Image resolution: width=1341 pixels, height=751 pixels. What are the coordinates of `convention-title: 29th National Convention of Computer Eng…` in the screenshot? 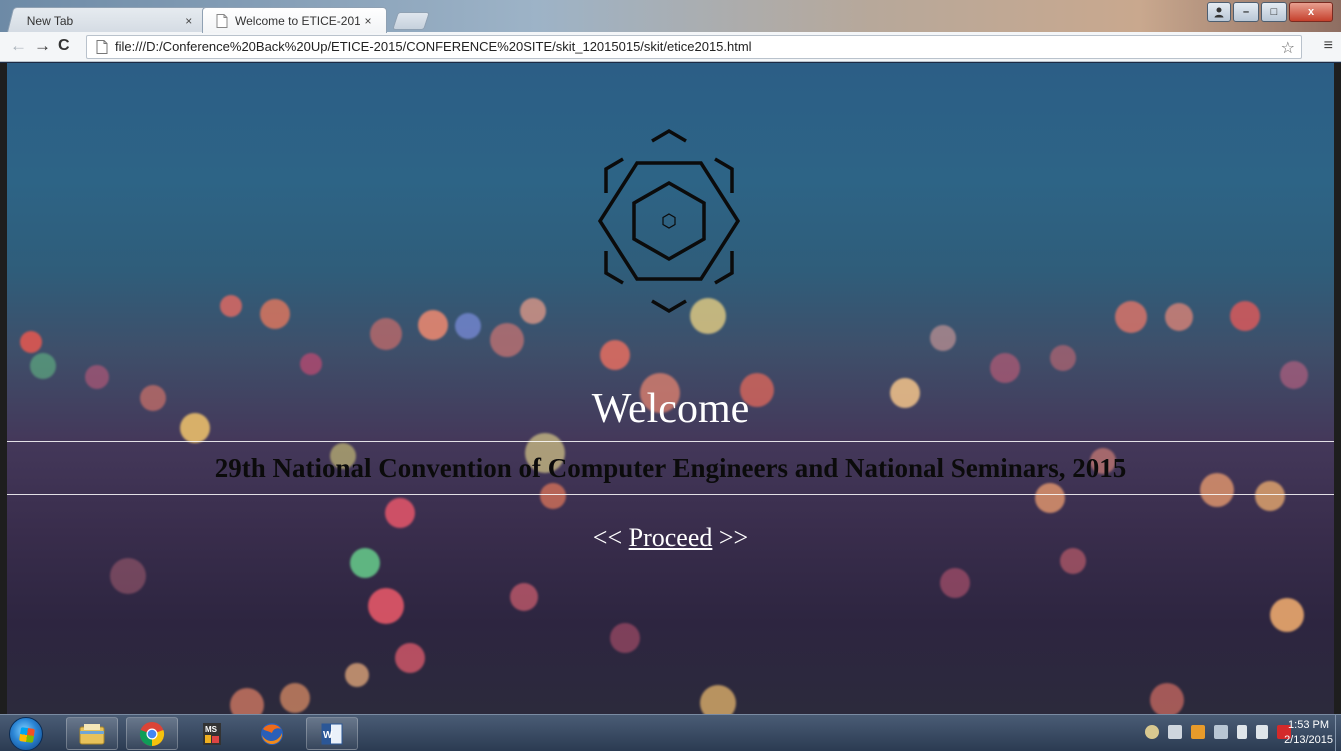 It's located at (670, 468).